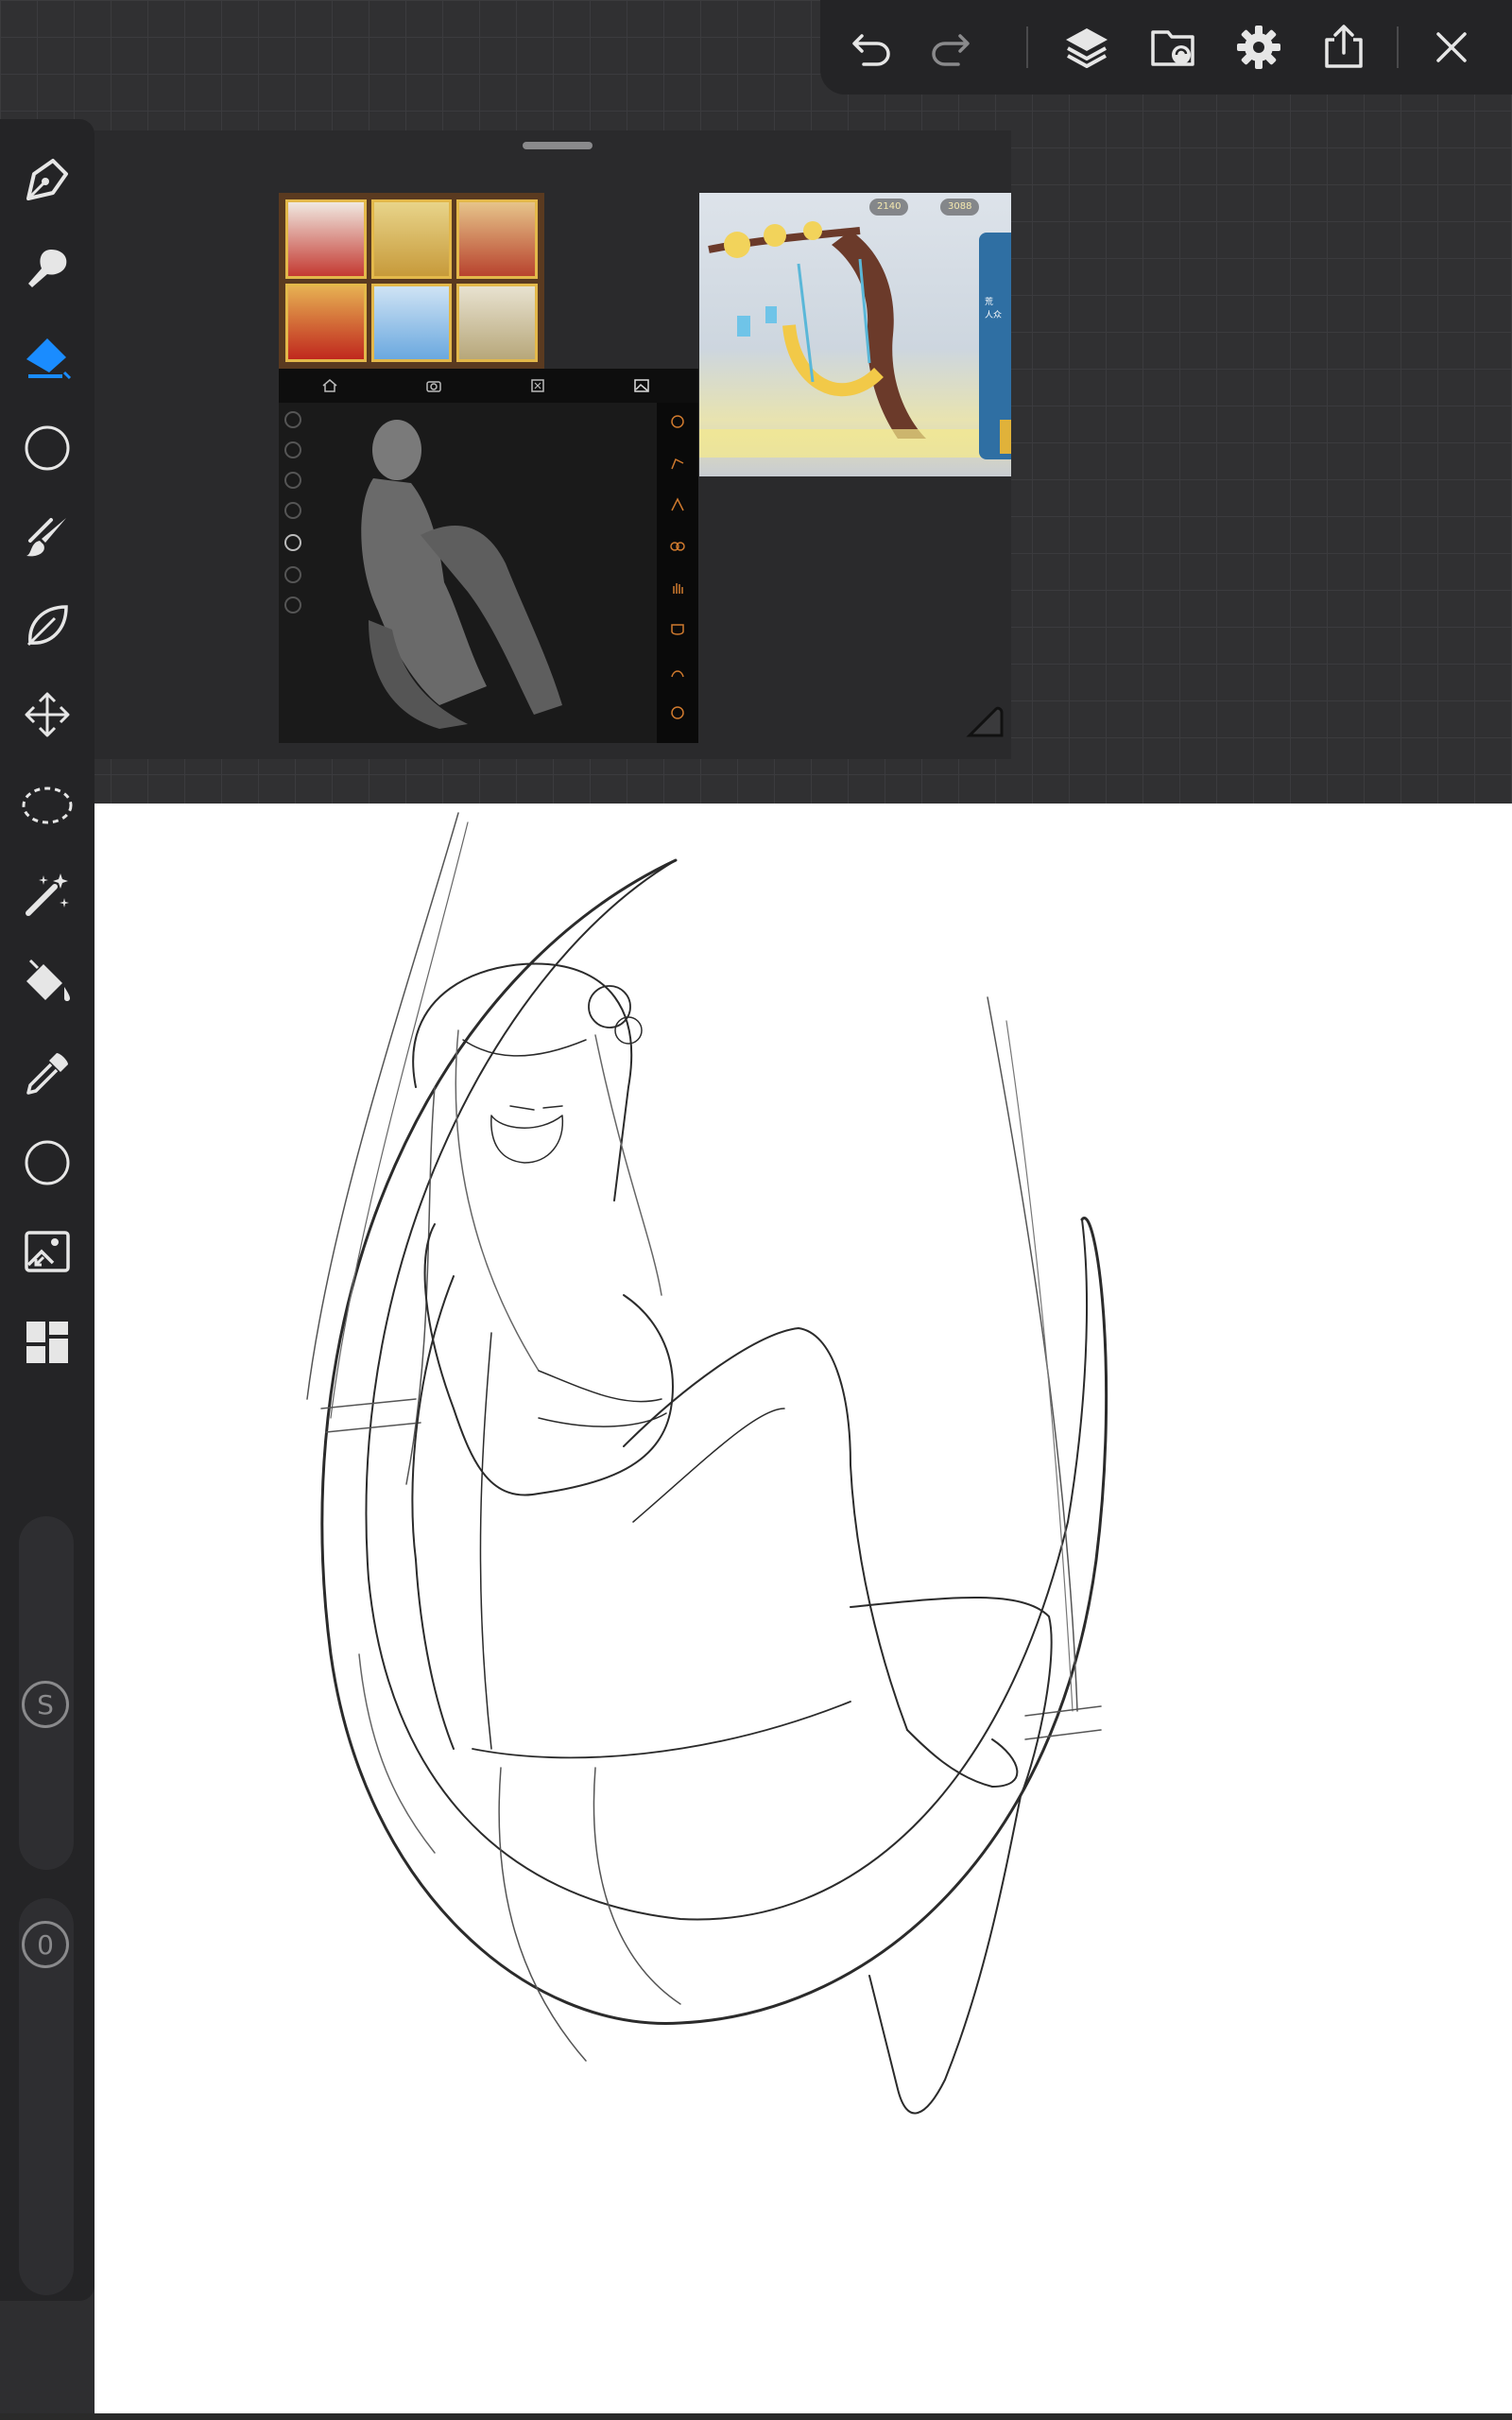  I want to click on smudge-tool-button, so click(47, 268).